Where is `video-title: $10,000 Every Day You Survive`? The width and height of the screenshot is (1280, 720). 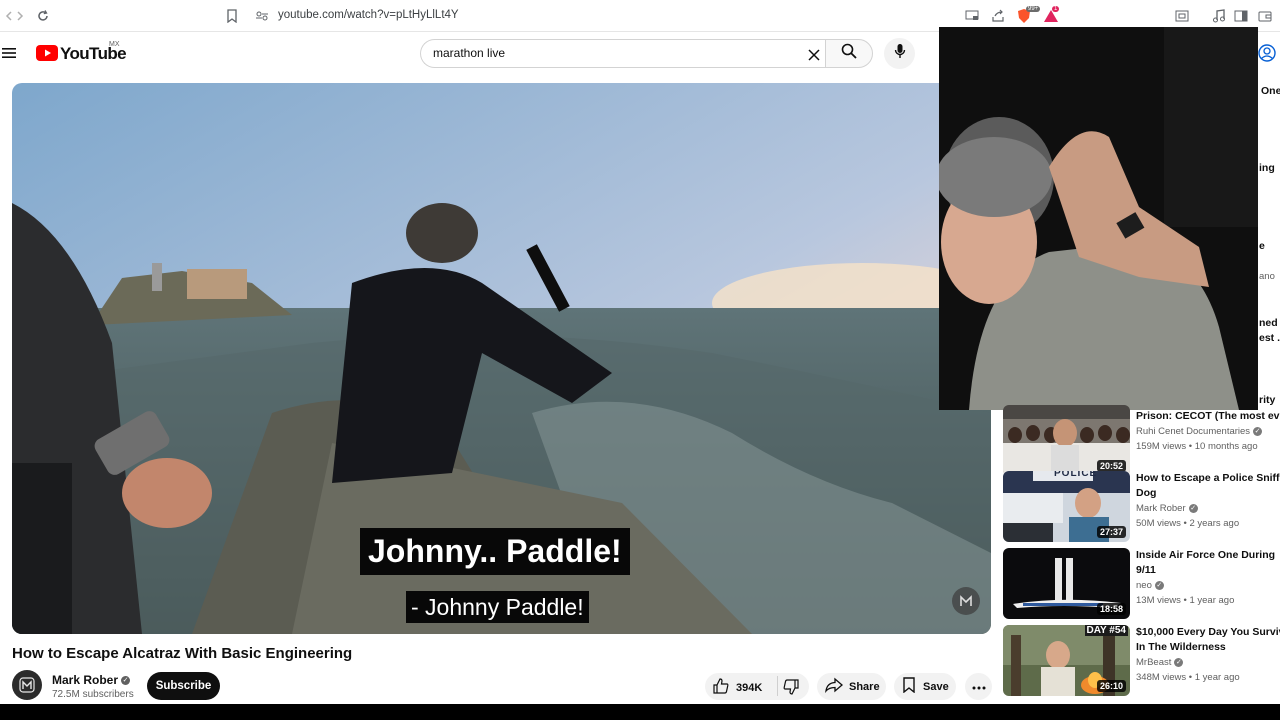
video-title: $10,000 Every Day You Survive is located at coordinates (1208, 632).